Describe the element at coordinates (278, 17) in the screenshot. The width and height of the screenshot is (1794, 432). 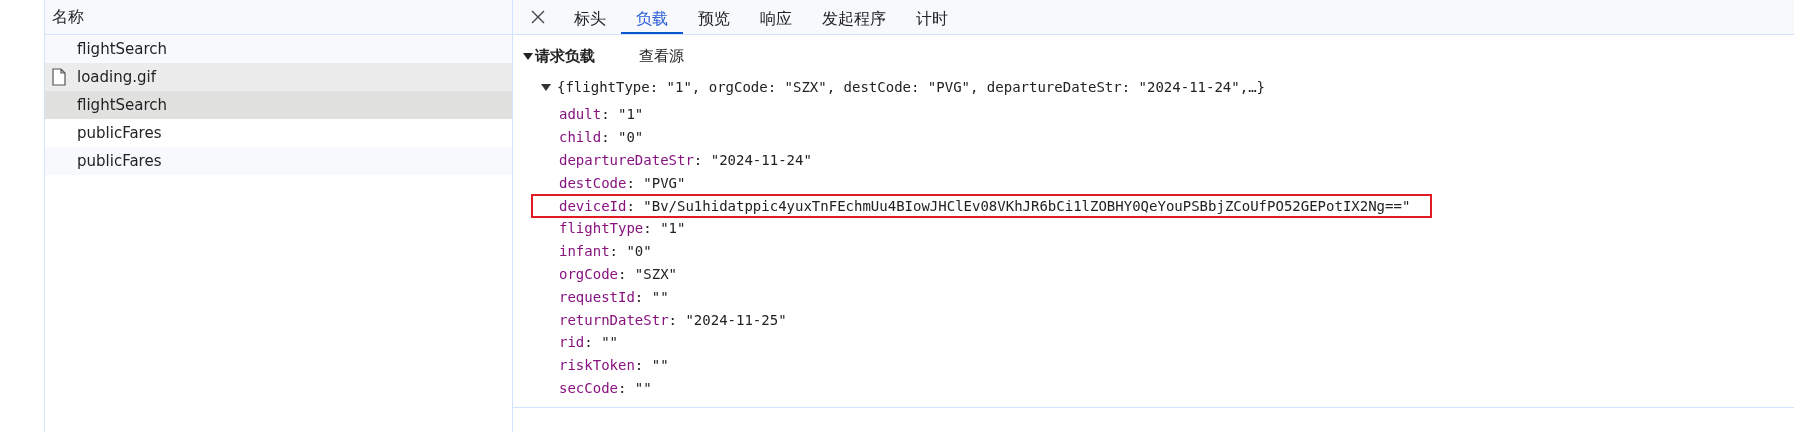
I see `column-header: 名称` at that location.